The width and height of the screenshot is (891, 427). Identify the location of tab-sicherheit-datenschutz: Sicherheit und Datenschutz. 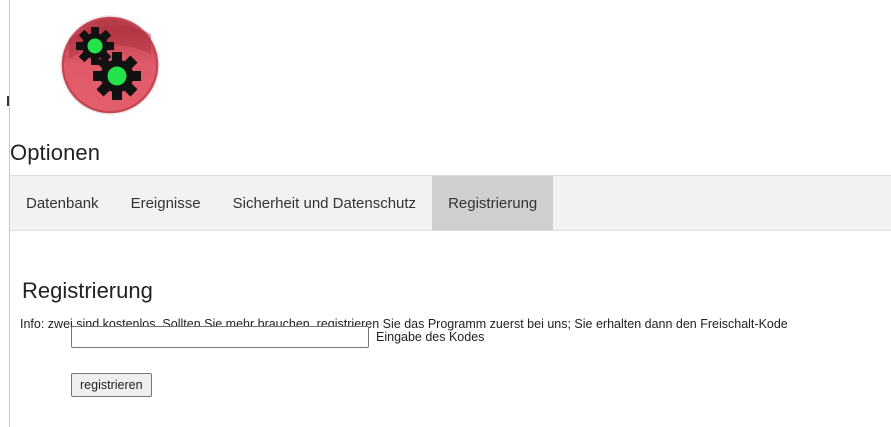
(324, 203).